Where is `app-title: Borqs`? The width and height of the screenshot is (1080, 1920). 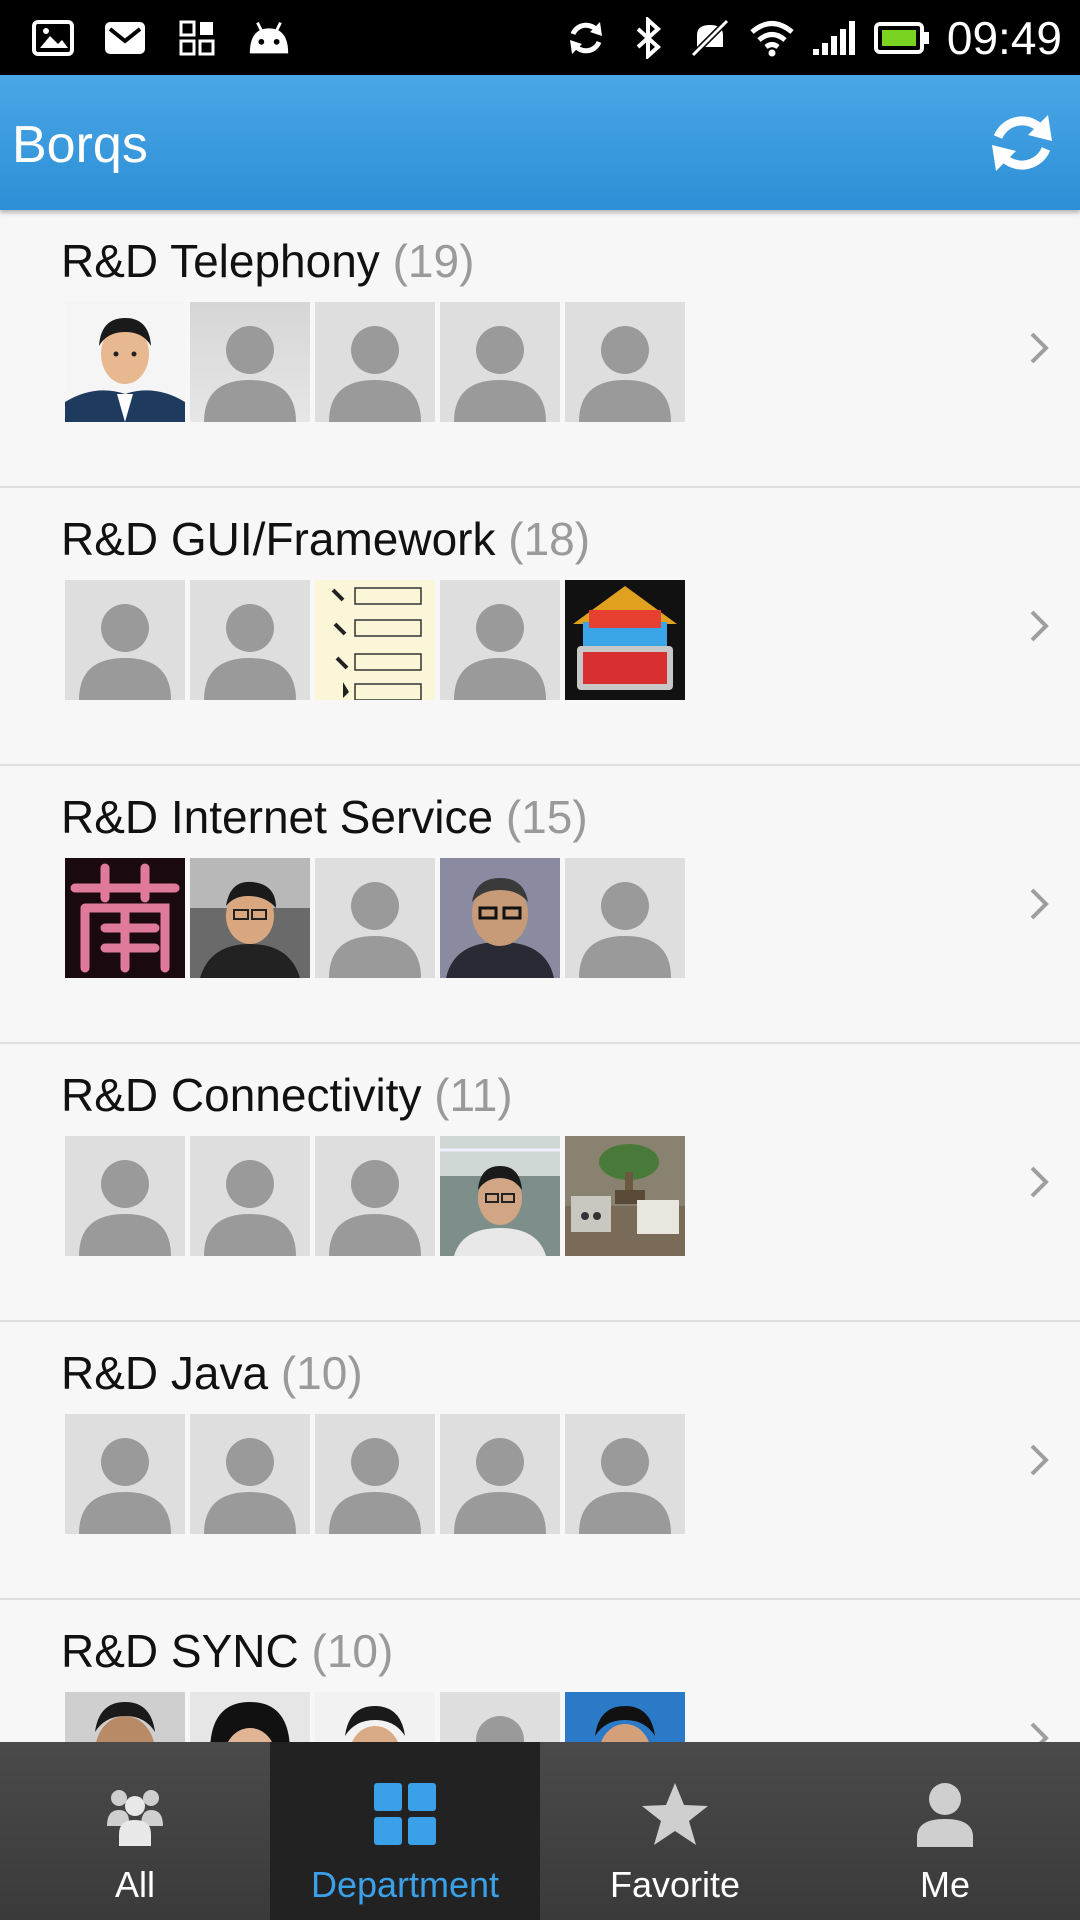 app-title: Borqs is located at coordinates (80, 145).